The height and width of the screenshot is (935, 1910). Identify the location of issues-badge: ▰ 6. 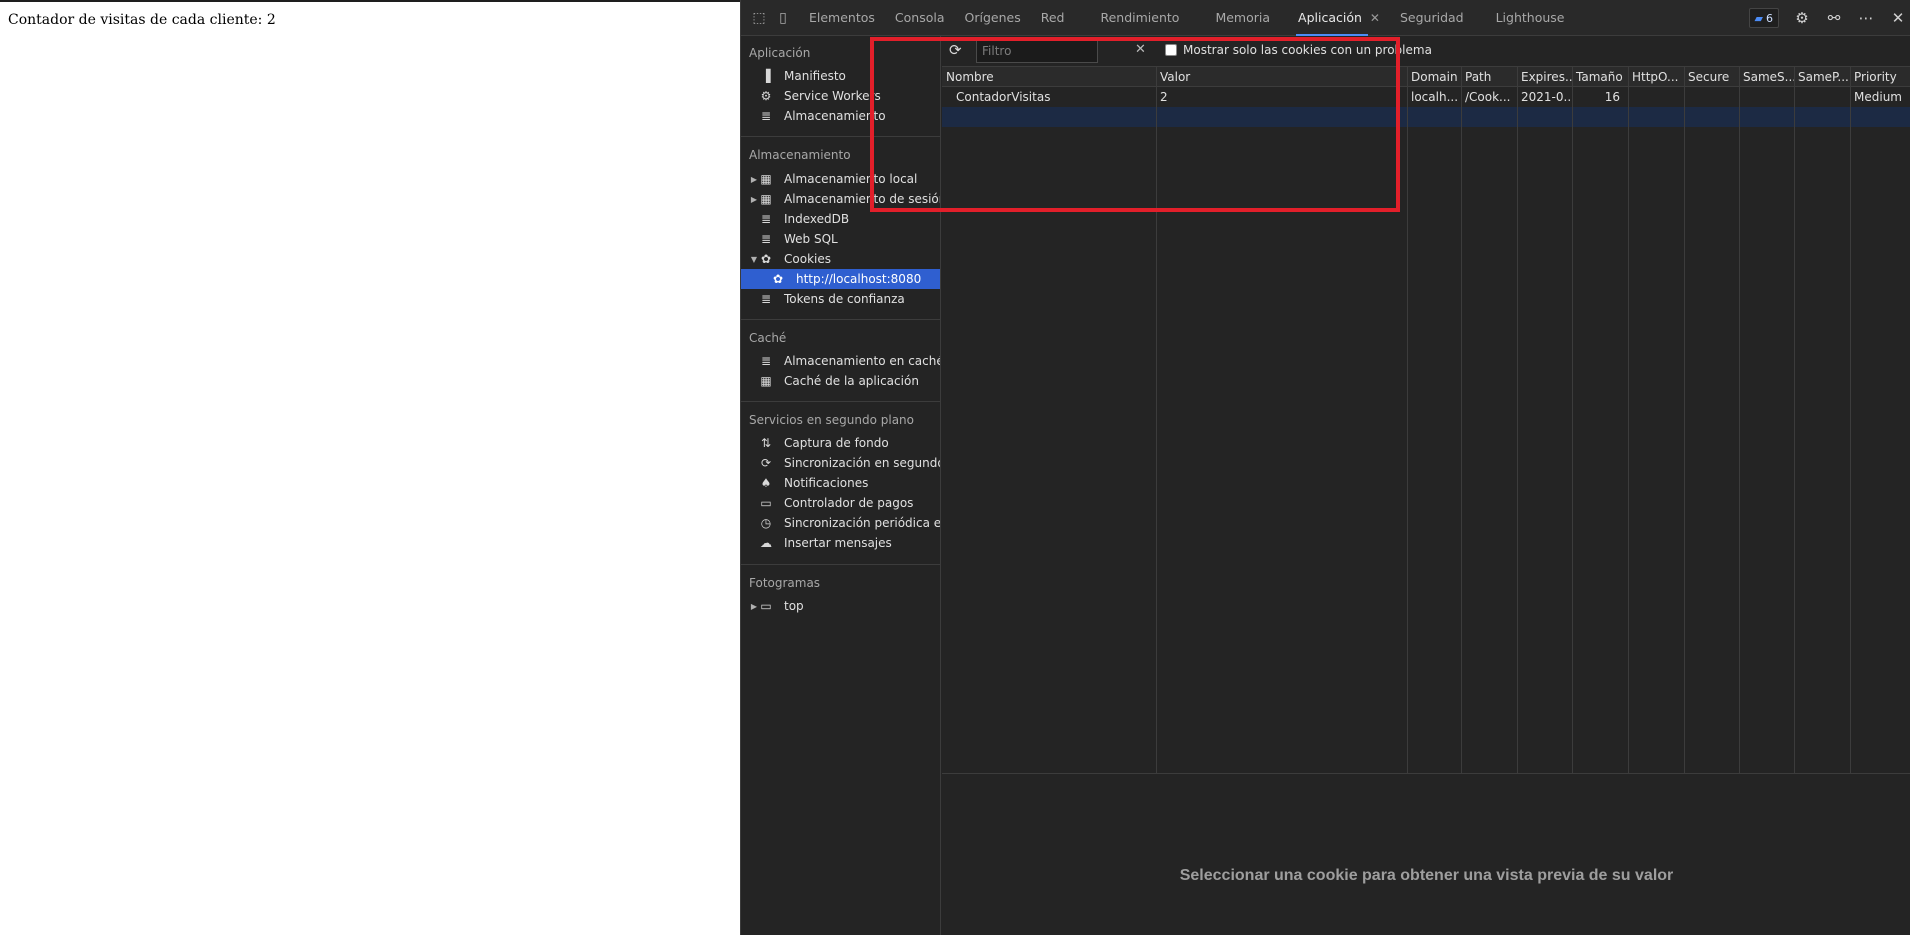
(1763, 18).